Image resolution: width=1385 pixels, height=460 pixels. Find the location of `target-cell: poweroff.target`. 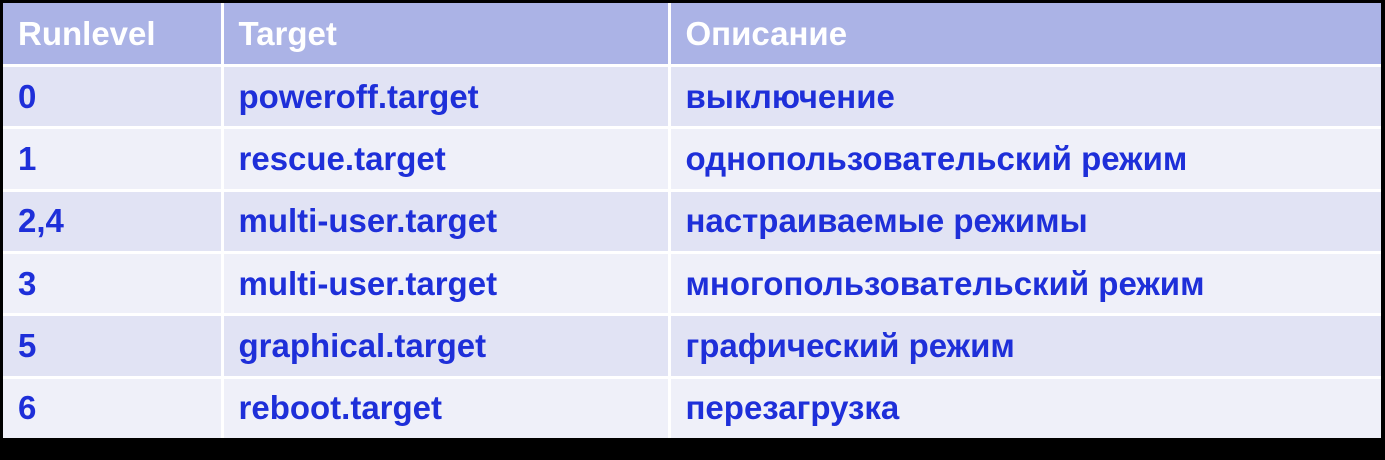

target-cell: poweroff.target is located at coordinates (444, 97).